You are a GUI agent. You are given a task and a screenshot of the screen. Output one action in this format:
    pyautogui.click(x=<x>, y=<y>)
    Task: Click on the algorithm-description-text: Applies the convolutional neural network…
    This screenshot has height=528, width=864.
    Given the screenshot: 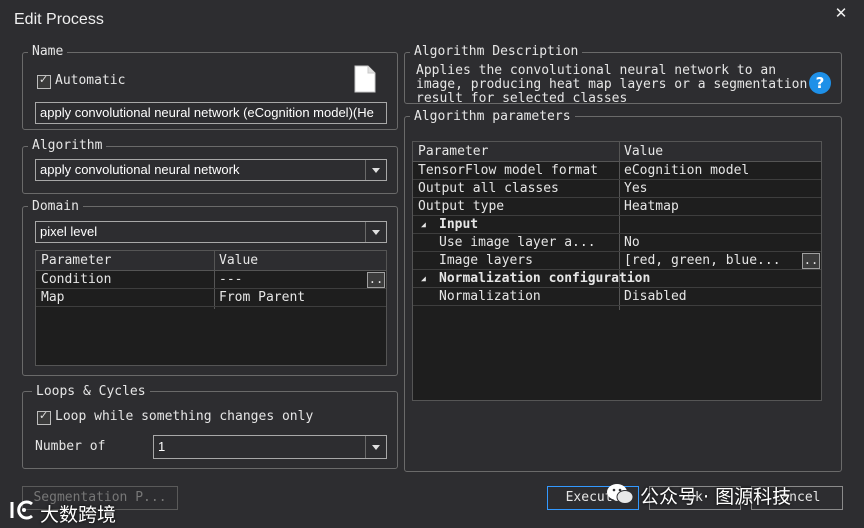 What is the action you would take?
    pyautogui.click(x=612, y=83)
    